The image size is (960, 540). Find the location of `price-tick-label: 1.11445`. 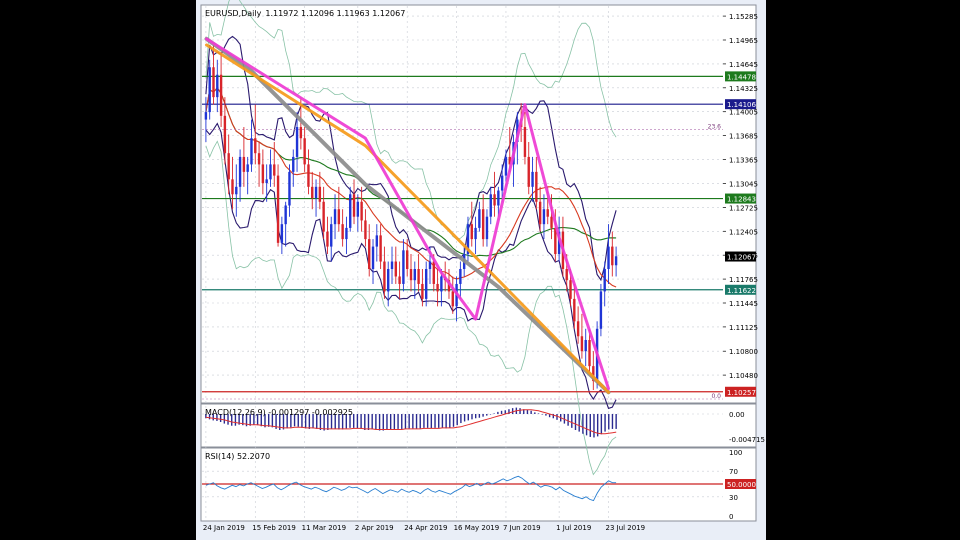

price-tick-label: 1.11445 is located at coordinates (743, 304).